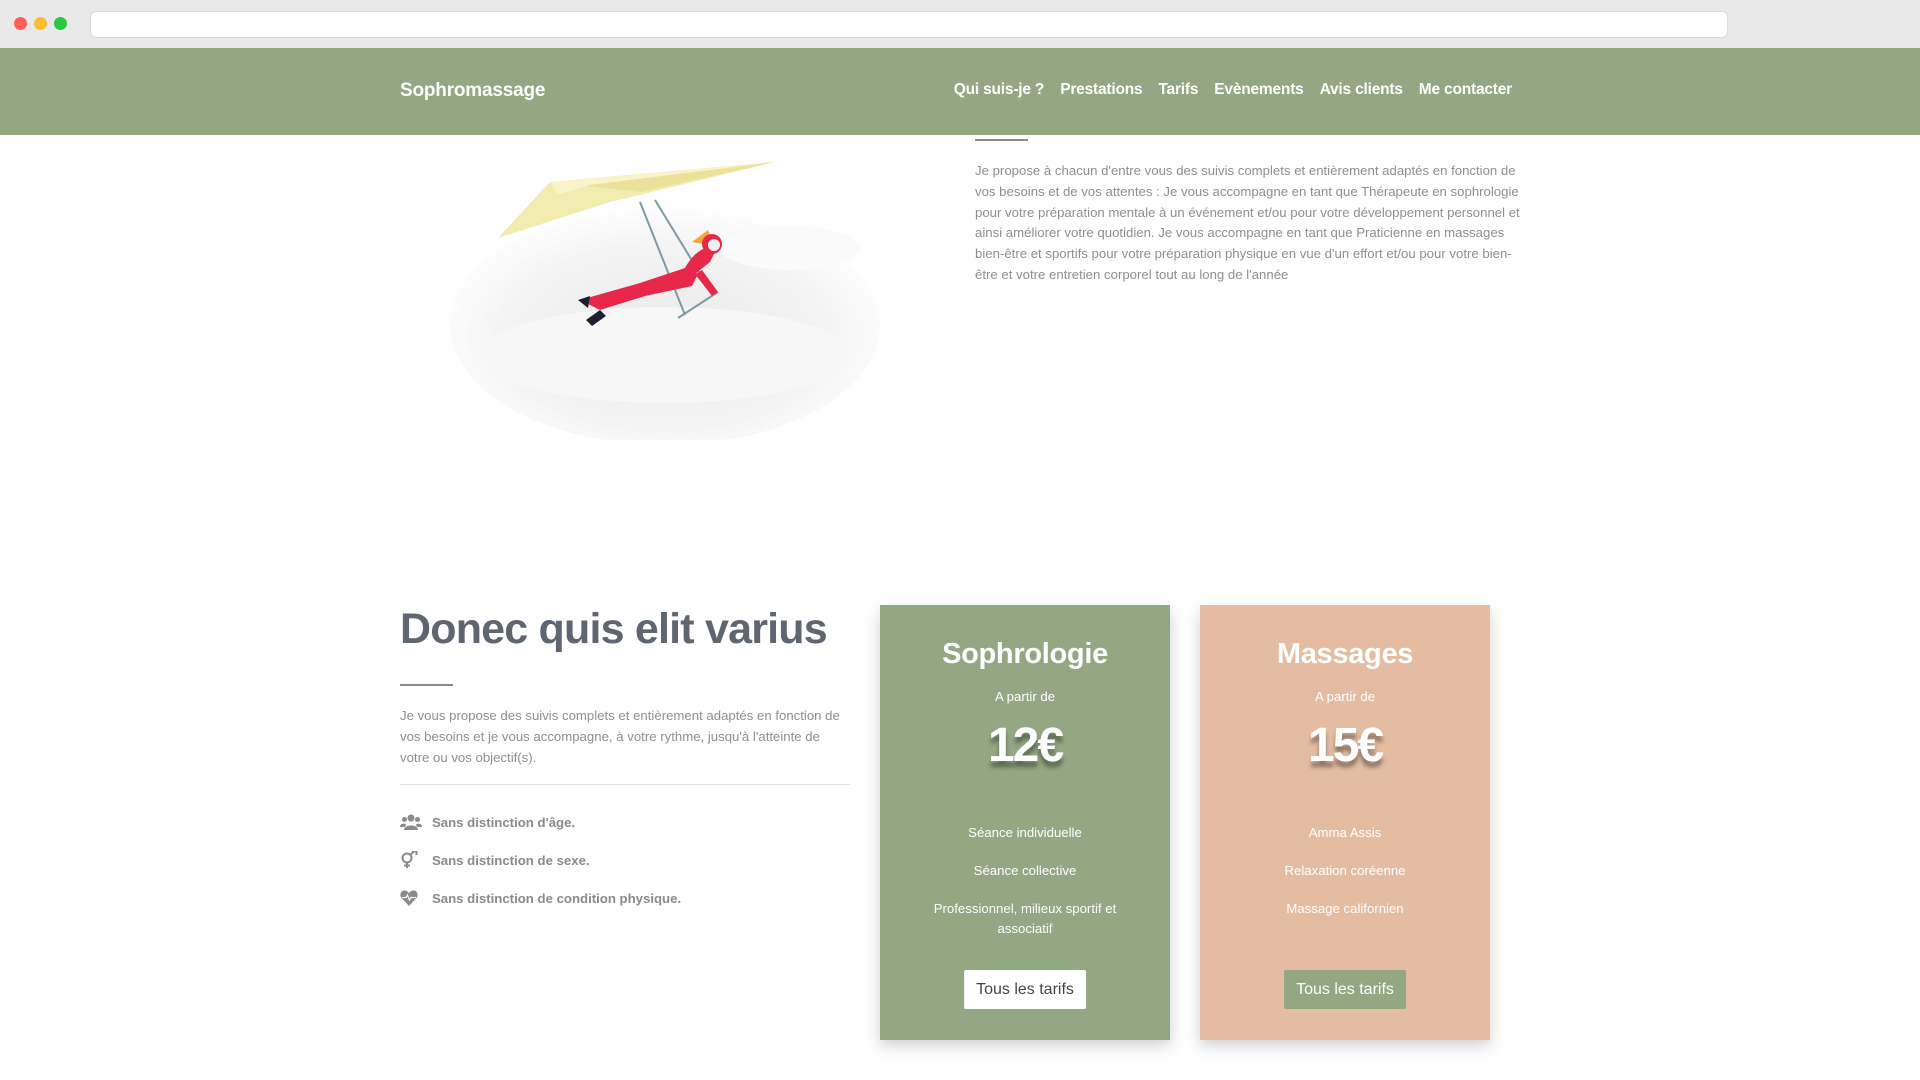 Image resolution: width=1920 pixels, height=1080 pixels. What do you see at coordinates (1259, 90) in the screenshot?
I see `nav-link-evenements: Evènements` at bounding box center [1259, 90].